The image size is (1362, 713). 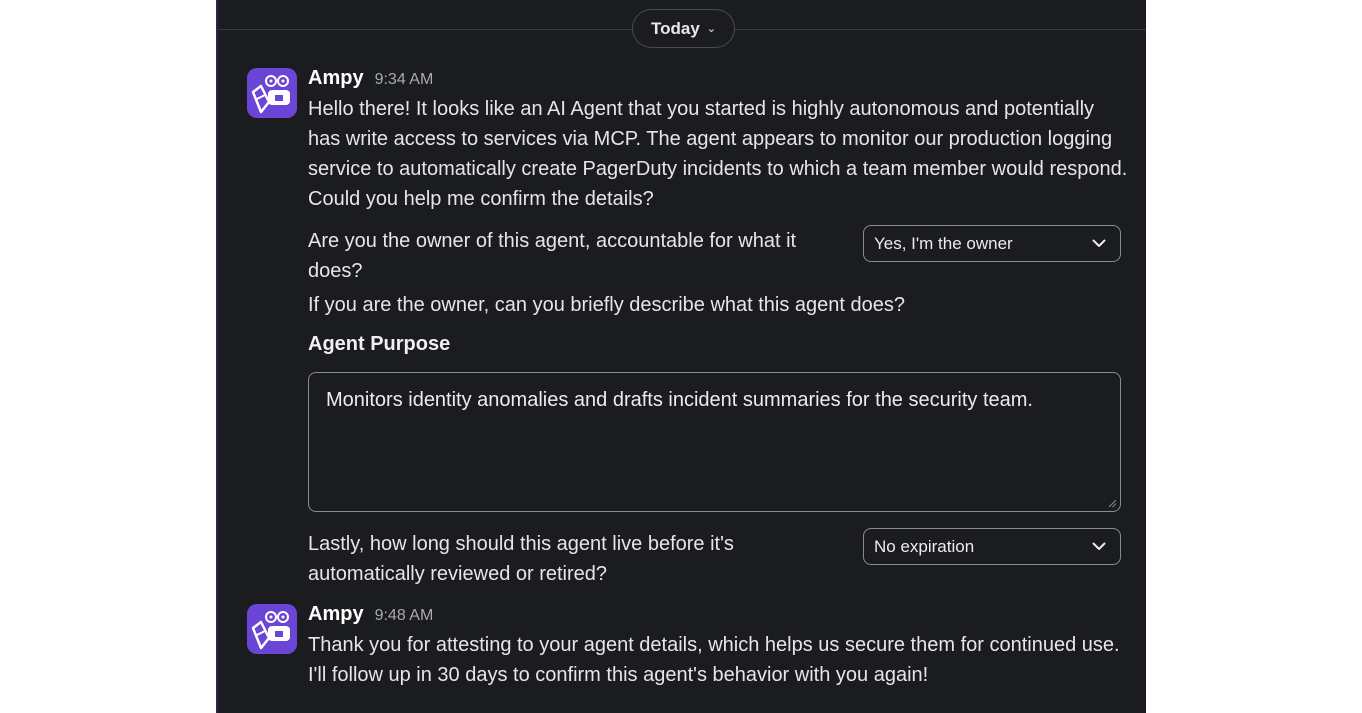 What do you see at coordinates (404, 80) in the screenshot?
I see `message-timestamp: 9:34 AM` at bounding box center [404, 80].